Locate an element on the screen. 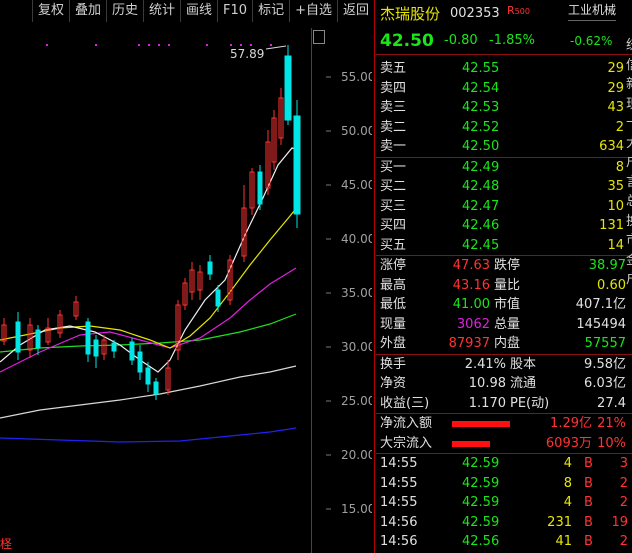 This screenshot has height=553, width=632. stock-header: 杰瑞股份 002353 R500 工业机械 is located at coordinates (504, 14).